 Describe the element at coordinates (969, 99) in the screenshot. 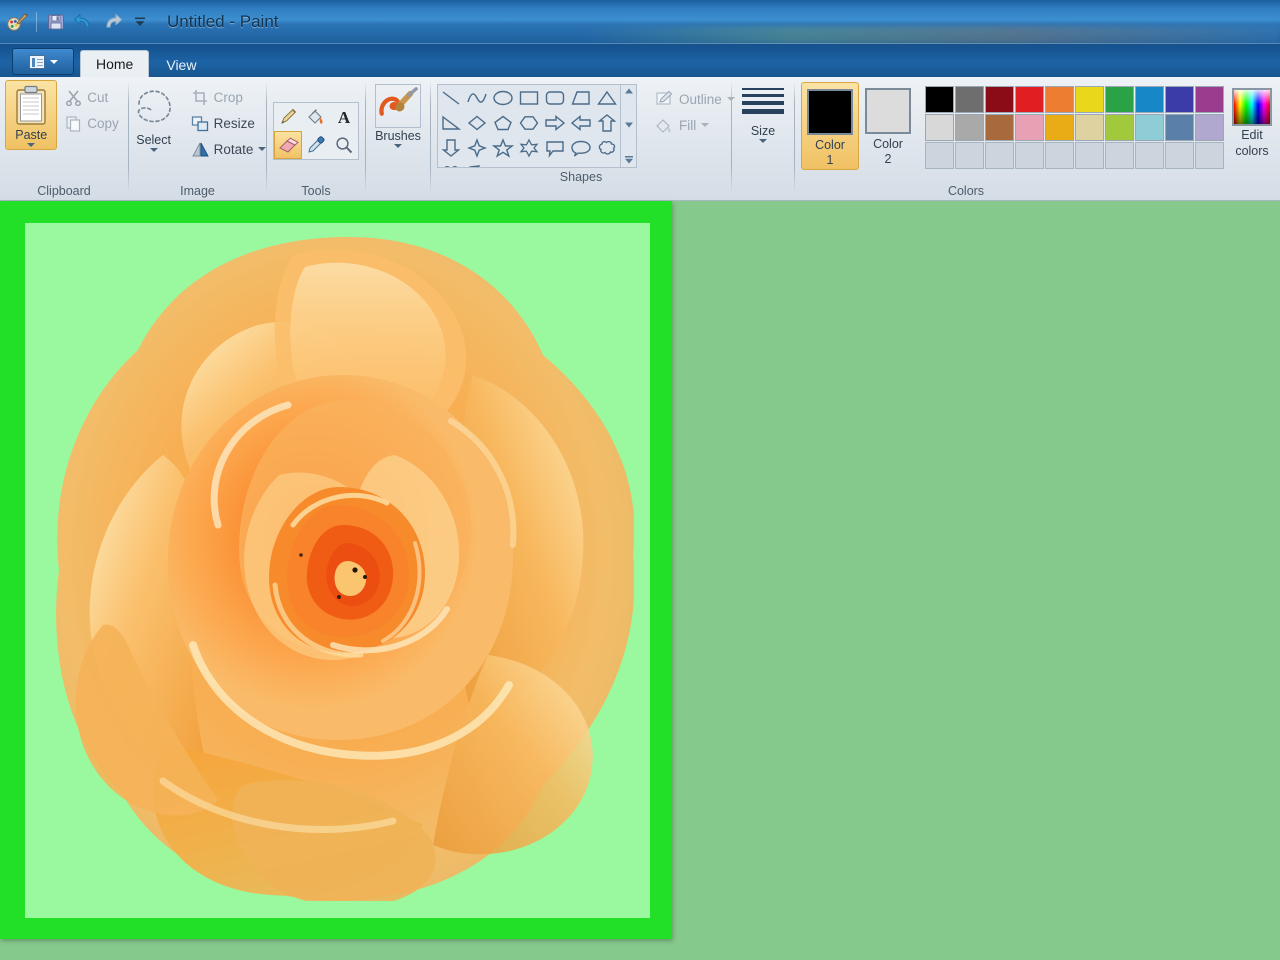

I see `palette-swatch-r1-c2` at that location.